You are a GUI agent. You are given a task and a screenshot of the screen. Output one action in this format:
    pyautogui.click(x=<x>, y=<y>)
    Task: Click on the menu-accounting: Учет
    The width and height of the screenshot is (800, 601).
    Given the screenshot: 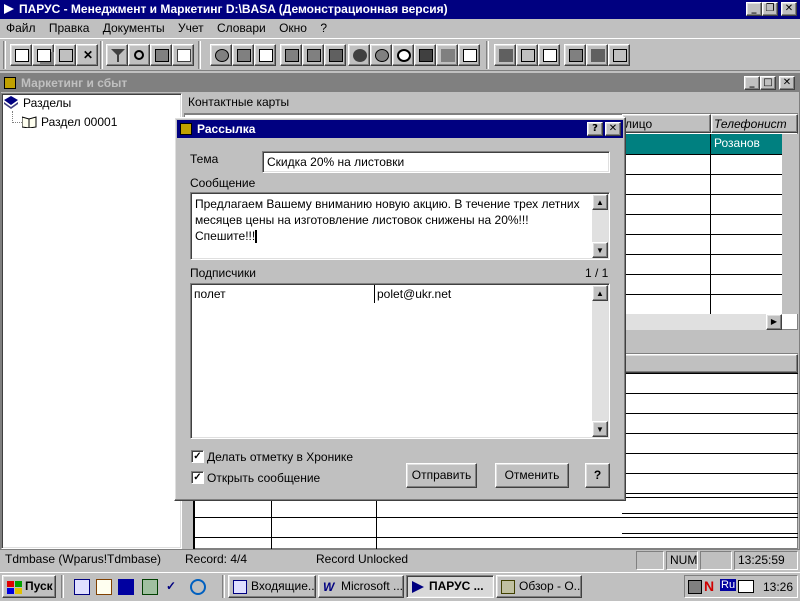 What is the action you would take?
    pyautogui.click(x=191, y=28)
    